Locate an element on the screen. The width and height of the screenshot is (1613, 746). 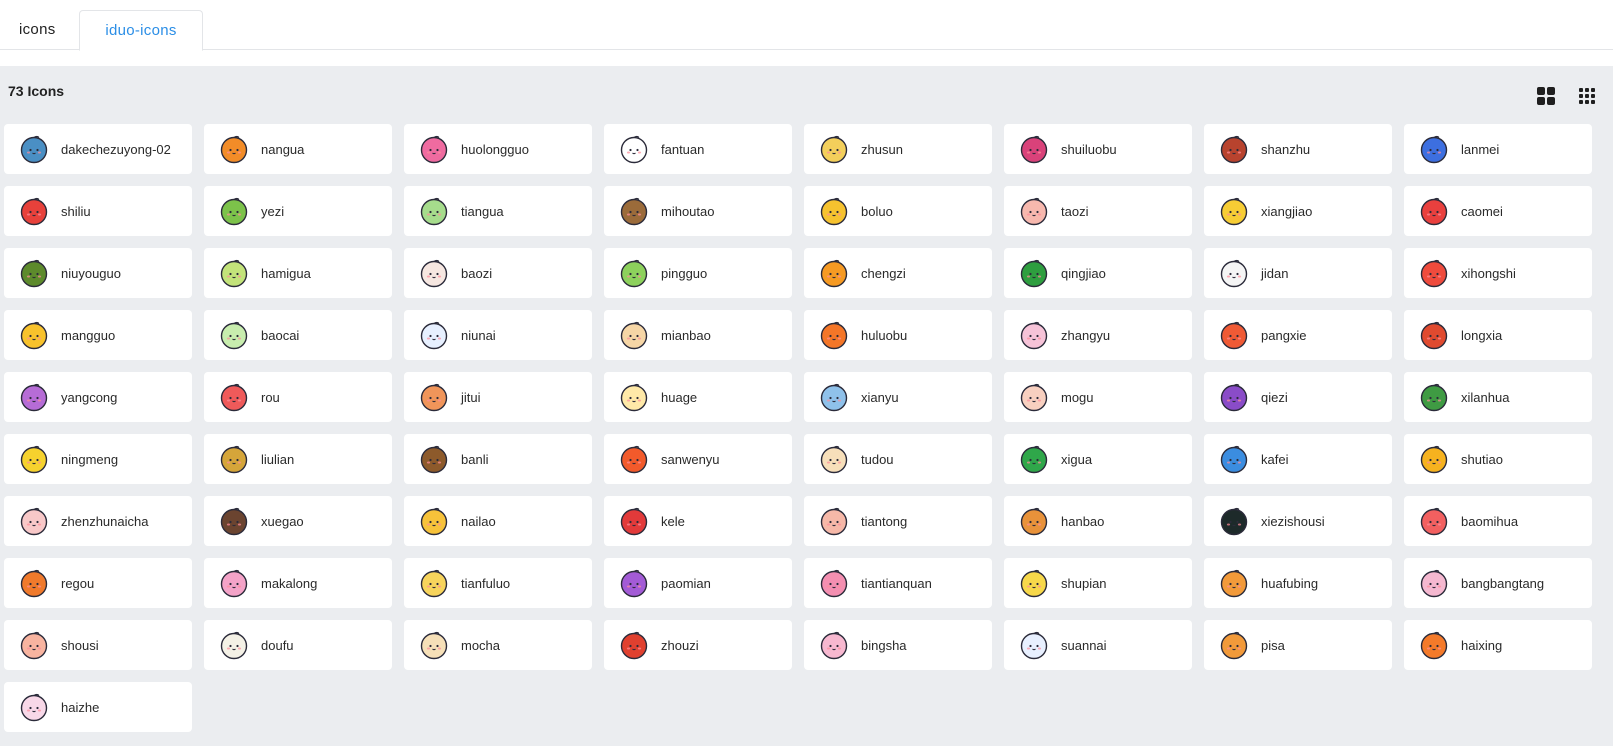
icon-card: zhangyu is located at coordinates (1098, 335).